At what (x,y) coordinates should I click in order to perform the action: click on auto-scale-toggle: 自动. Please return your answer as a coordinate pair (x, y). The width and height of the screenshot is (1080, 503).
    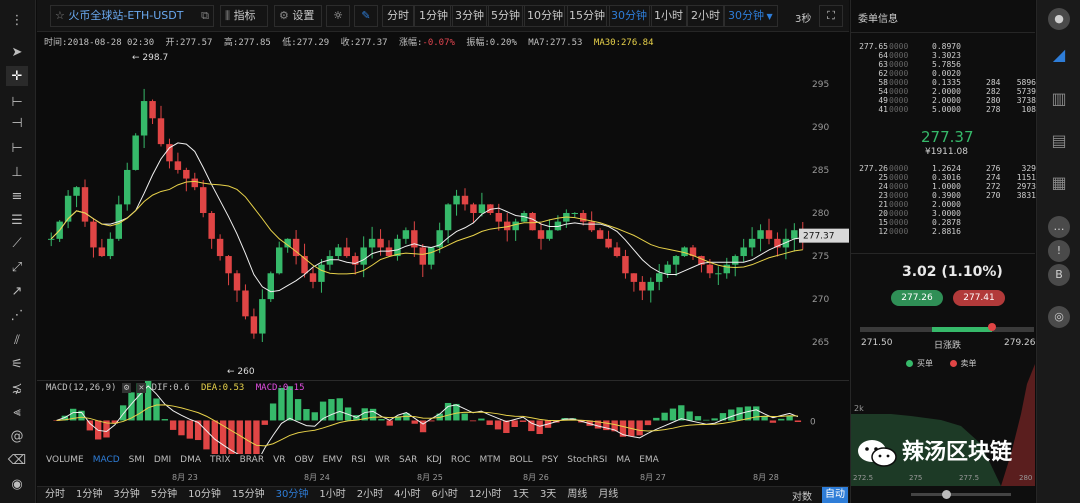
    Looking at the image, I should click on (835, 495).